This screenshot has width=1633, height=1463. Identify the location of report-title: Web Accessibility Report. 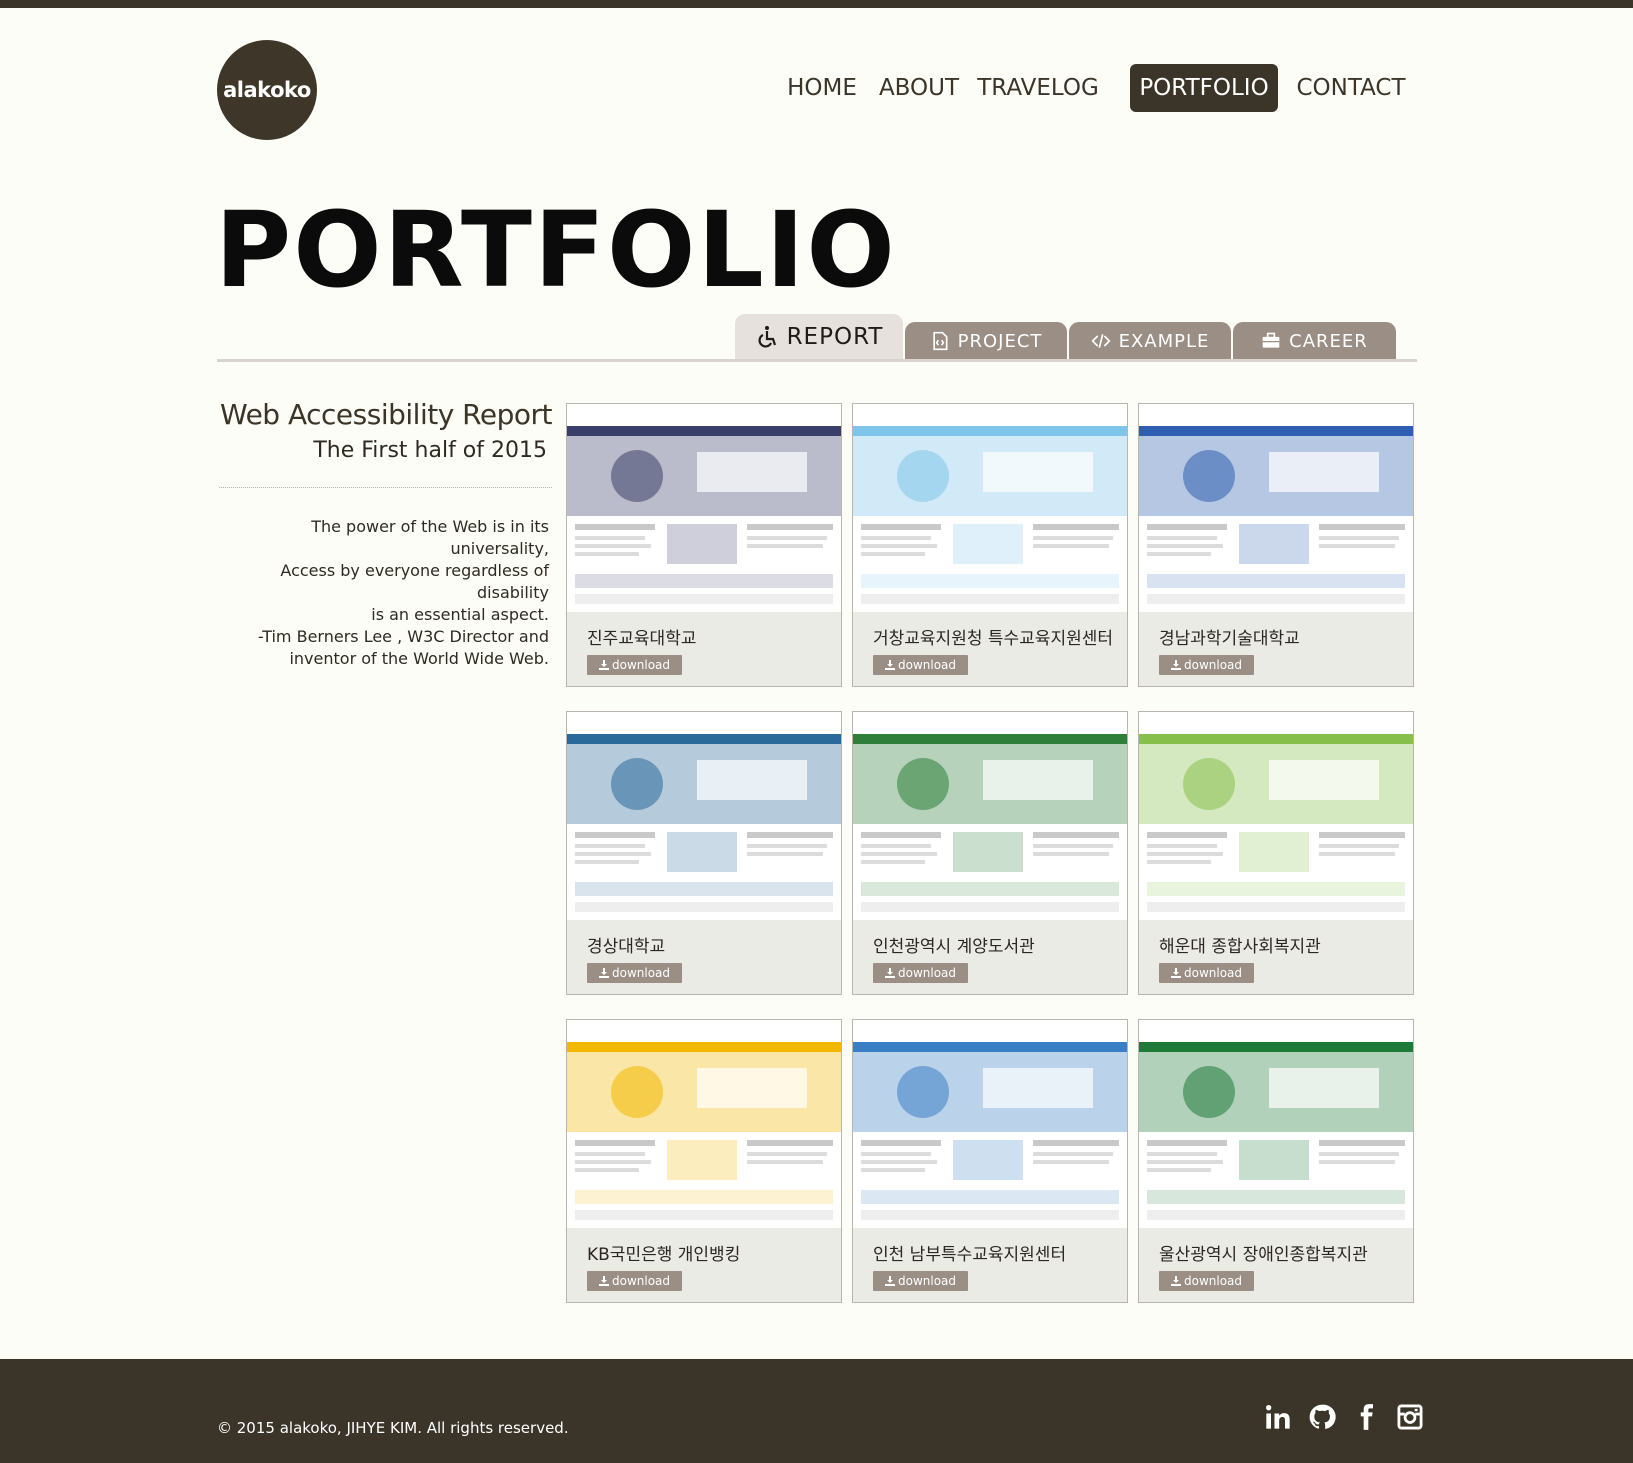
(386, 414).